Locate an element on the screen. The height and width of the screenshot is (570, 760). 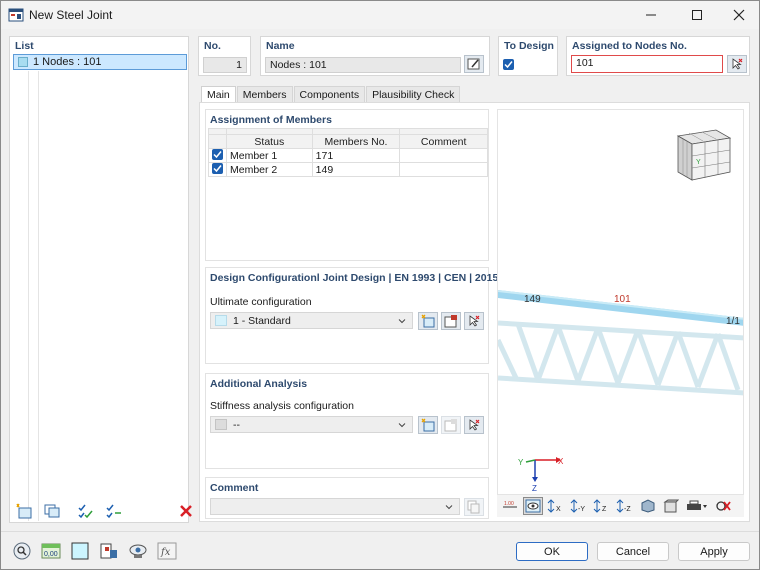
stiffness-config-label: Stiffness analysis configuration is located at coordinates (282, 406).